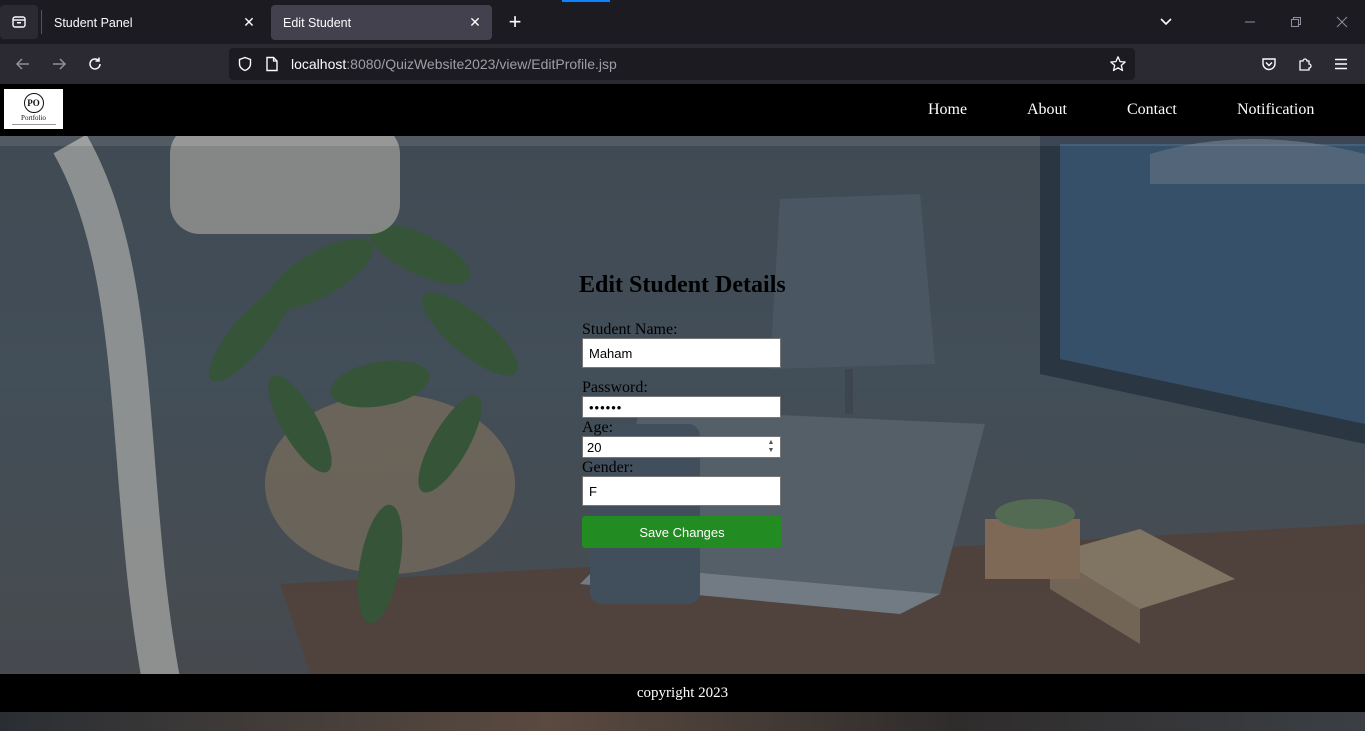 This screenshot has width=1365, height=731. I want to click on site-footer: copyright 2023, so click(682, 693).